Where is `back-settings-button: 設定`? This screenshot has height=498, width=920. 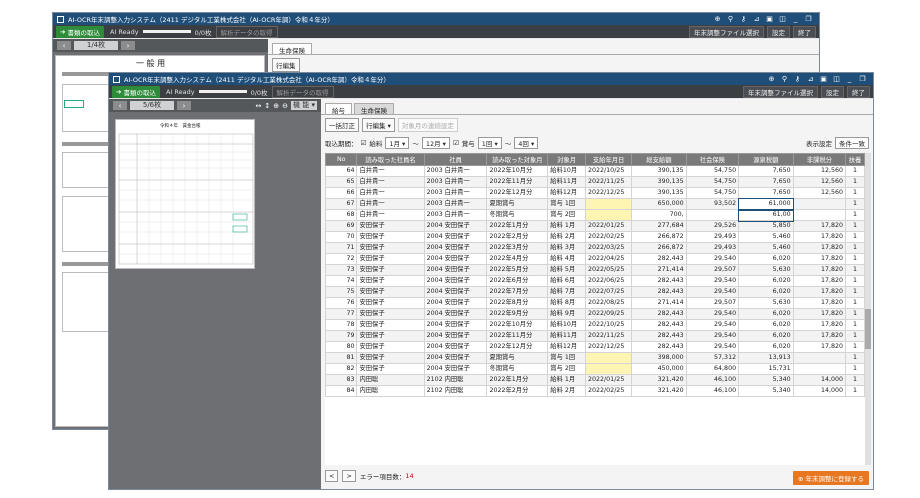 back-settings-button: 設定 is located at coordinates (778, 31).